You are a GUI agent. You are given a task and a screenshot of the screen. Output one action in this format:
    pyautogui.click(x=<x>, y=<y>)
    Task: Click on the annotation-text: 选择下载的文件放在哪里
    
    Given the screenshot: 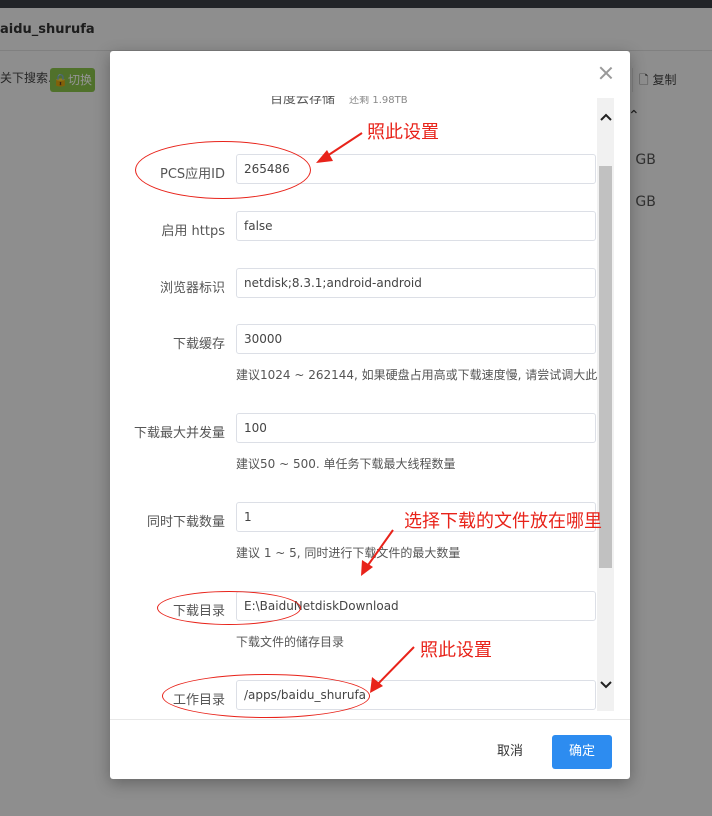 What is the action you would take?
    pyautogui.click(x=503, y=521)
    